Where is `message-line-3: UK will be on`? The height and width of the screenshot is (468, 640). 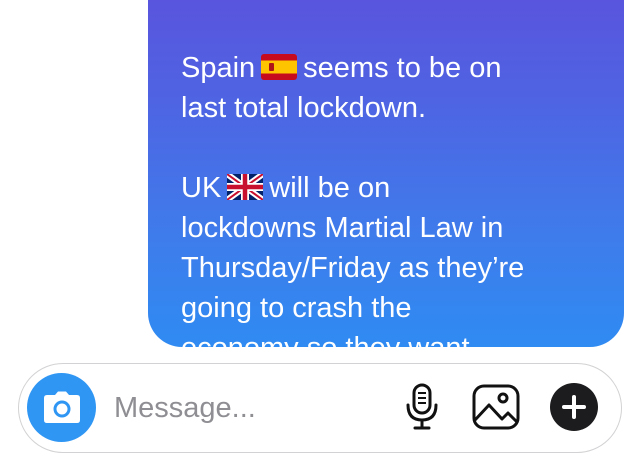 message-line-3: UK will be on is located at coordinates (392, 168).